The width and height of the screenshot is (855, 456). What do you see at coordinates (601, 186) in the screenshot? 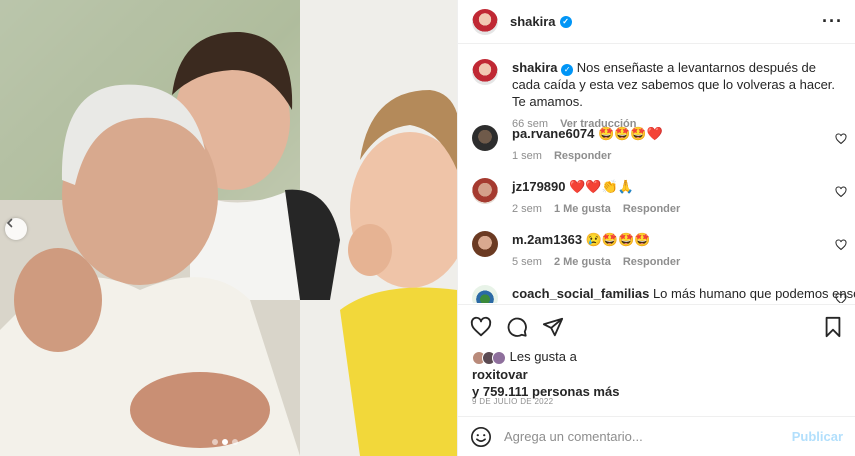
I see `comment-text: ❤️❤️👏🙏` at bounding box center [601, 186].